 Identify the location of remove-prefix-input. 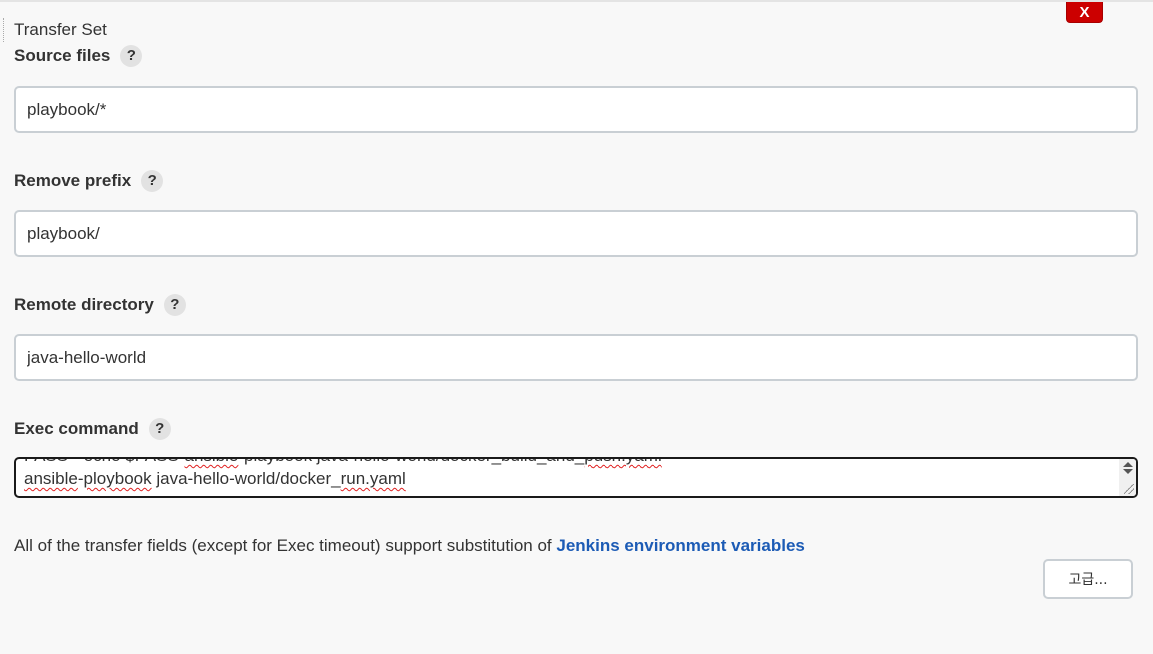
(576, 233).